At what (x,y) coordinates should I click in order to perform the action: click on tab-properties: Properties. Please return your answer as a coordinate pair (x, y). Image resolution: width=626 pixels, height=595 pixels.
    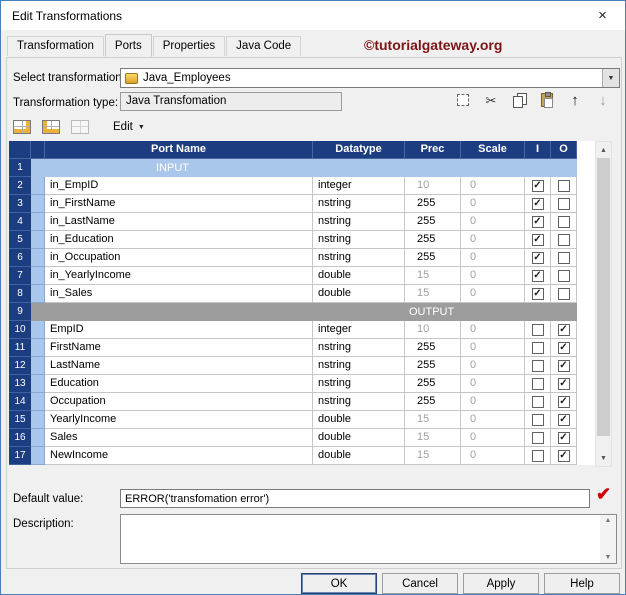
    Looking at the image, I should click on (189, 46).